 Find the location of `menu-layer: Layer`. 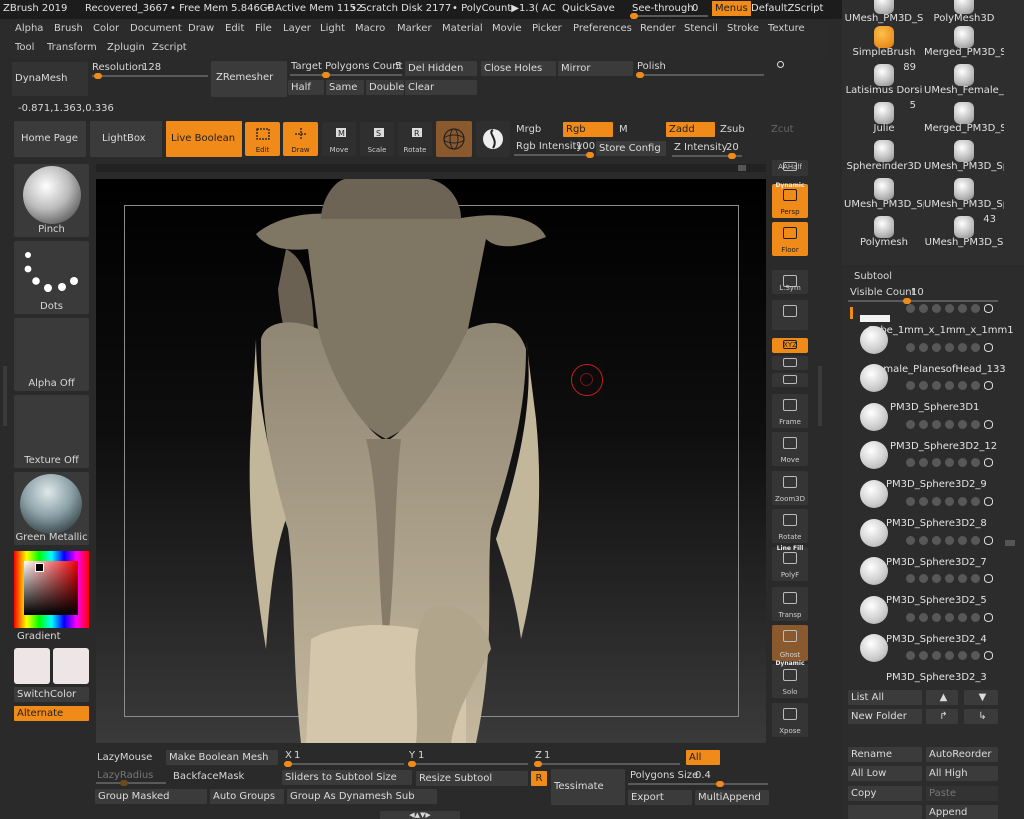

menu-layer: Layer is located at coordinates (297, 28).